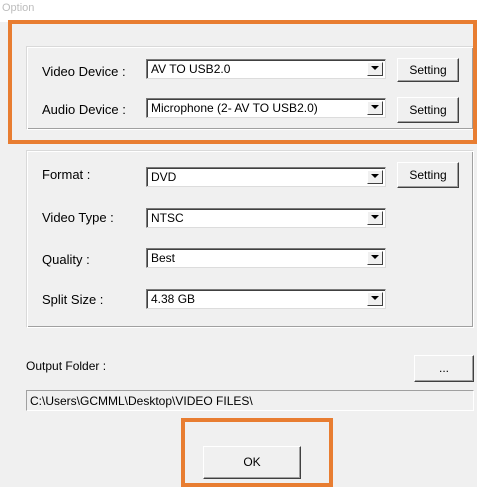 This screenshot has height=487, width=477. What do you see at coordinates (266, 299) in the screenshot?
I see `split-size-select: 4.38 GB` at bounding box center [266, 299].